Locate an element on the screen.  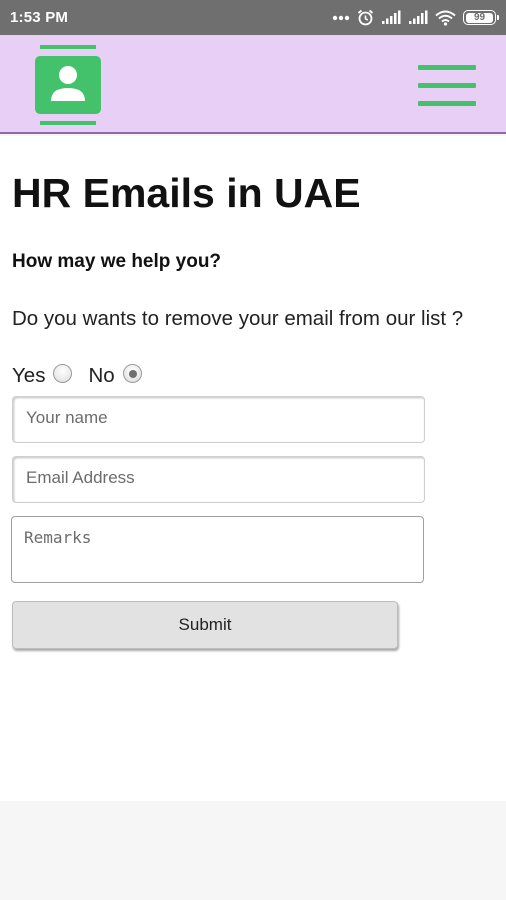
submit-button: Submit is located at coordinates (205, 625).